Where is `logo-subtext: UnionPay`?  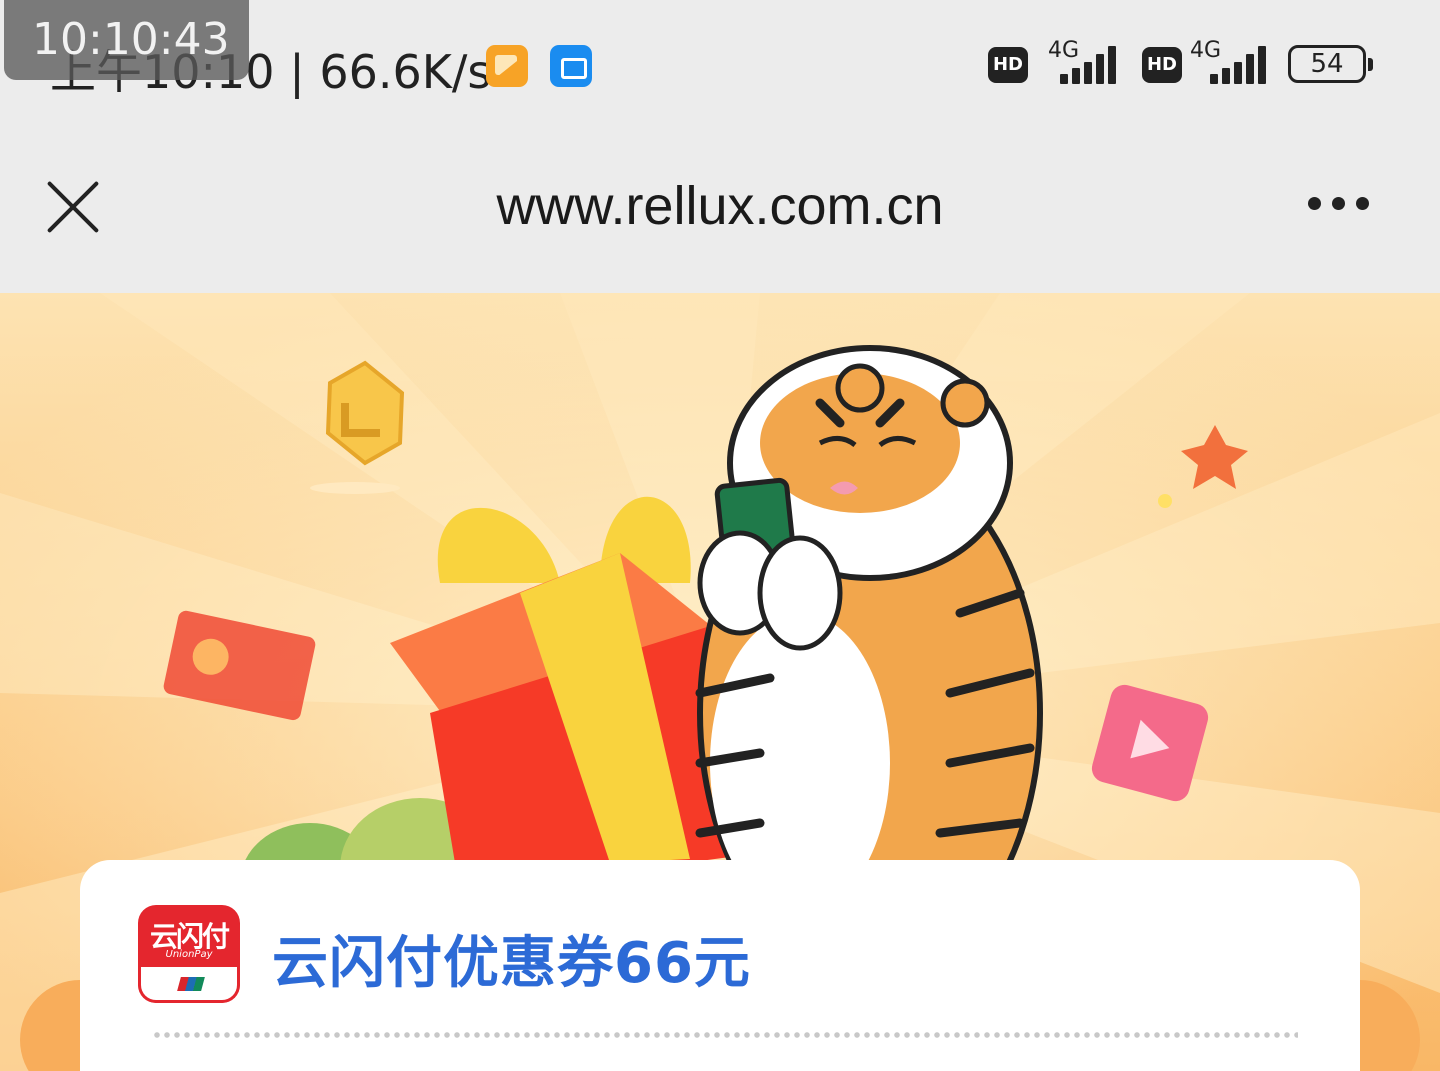
logo-subtext: UnionPay is located at coordinates (189, 954).